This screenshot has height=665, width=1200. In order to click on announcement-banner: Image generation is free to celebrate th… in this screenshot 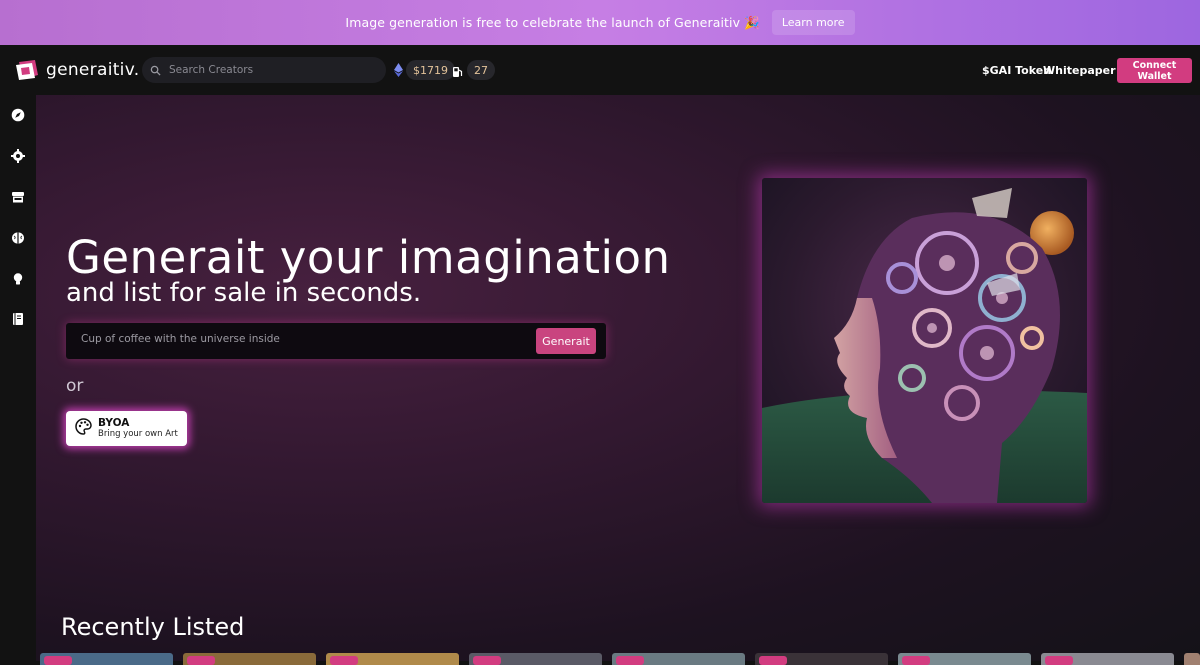, I will do `click(600, 22)`.